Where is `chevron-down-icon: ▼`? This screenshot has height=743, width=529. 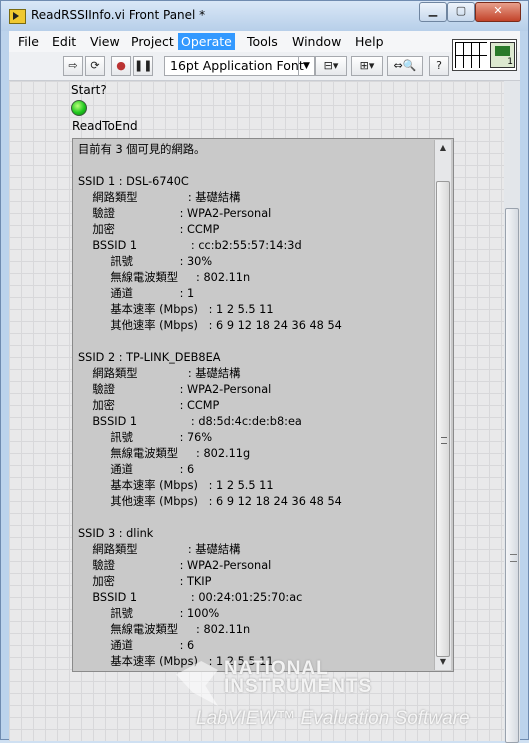
chevron-down-icon: ▼ is located at coordinates (306, 66).